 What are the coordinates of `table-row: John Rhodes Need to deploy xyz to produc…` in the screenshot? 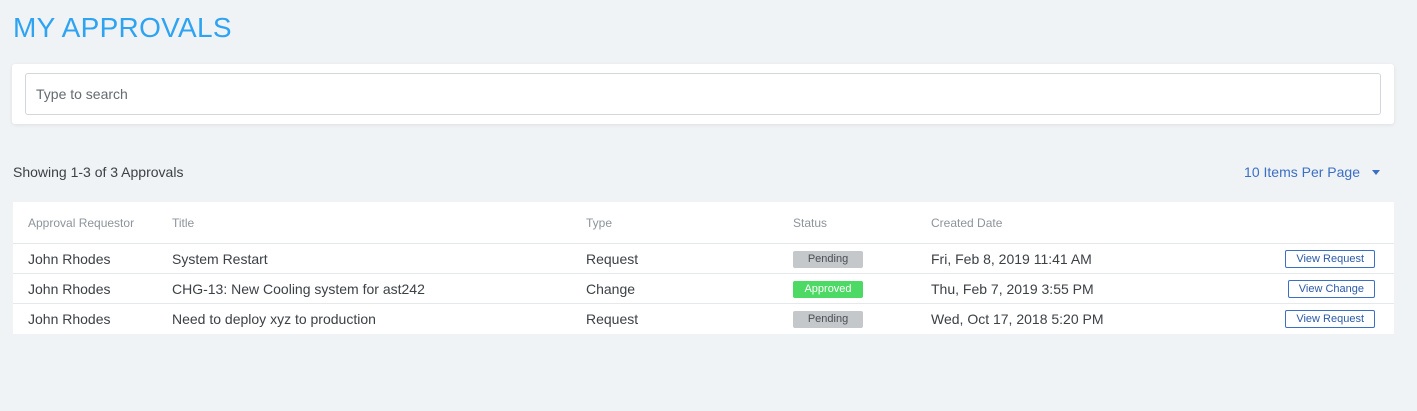 It's located at (703, 319).